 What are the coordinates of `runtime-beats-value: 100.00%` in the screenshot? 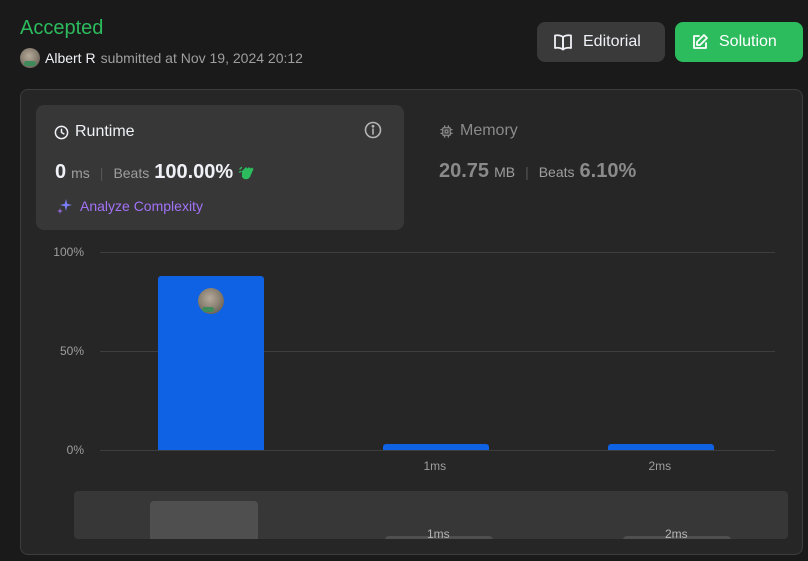 It's located at (194, 172).